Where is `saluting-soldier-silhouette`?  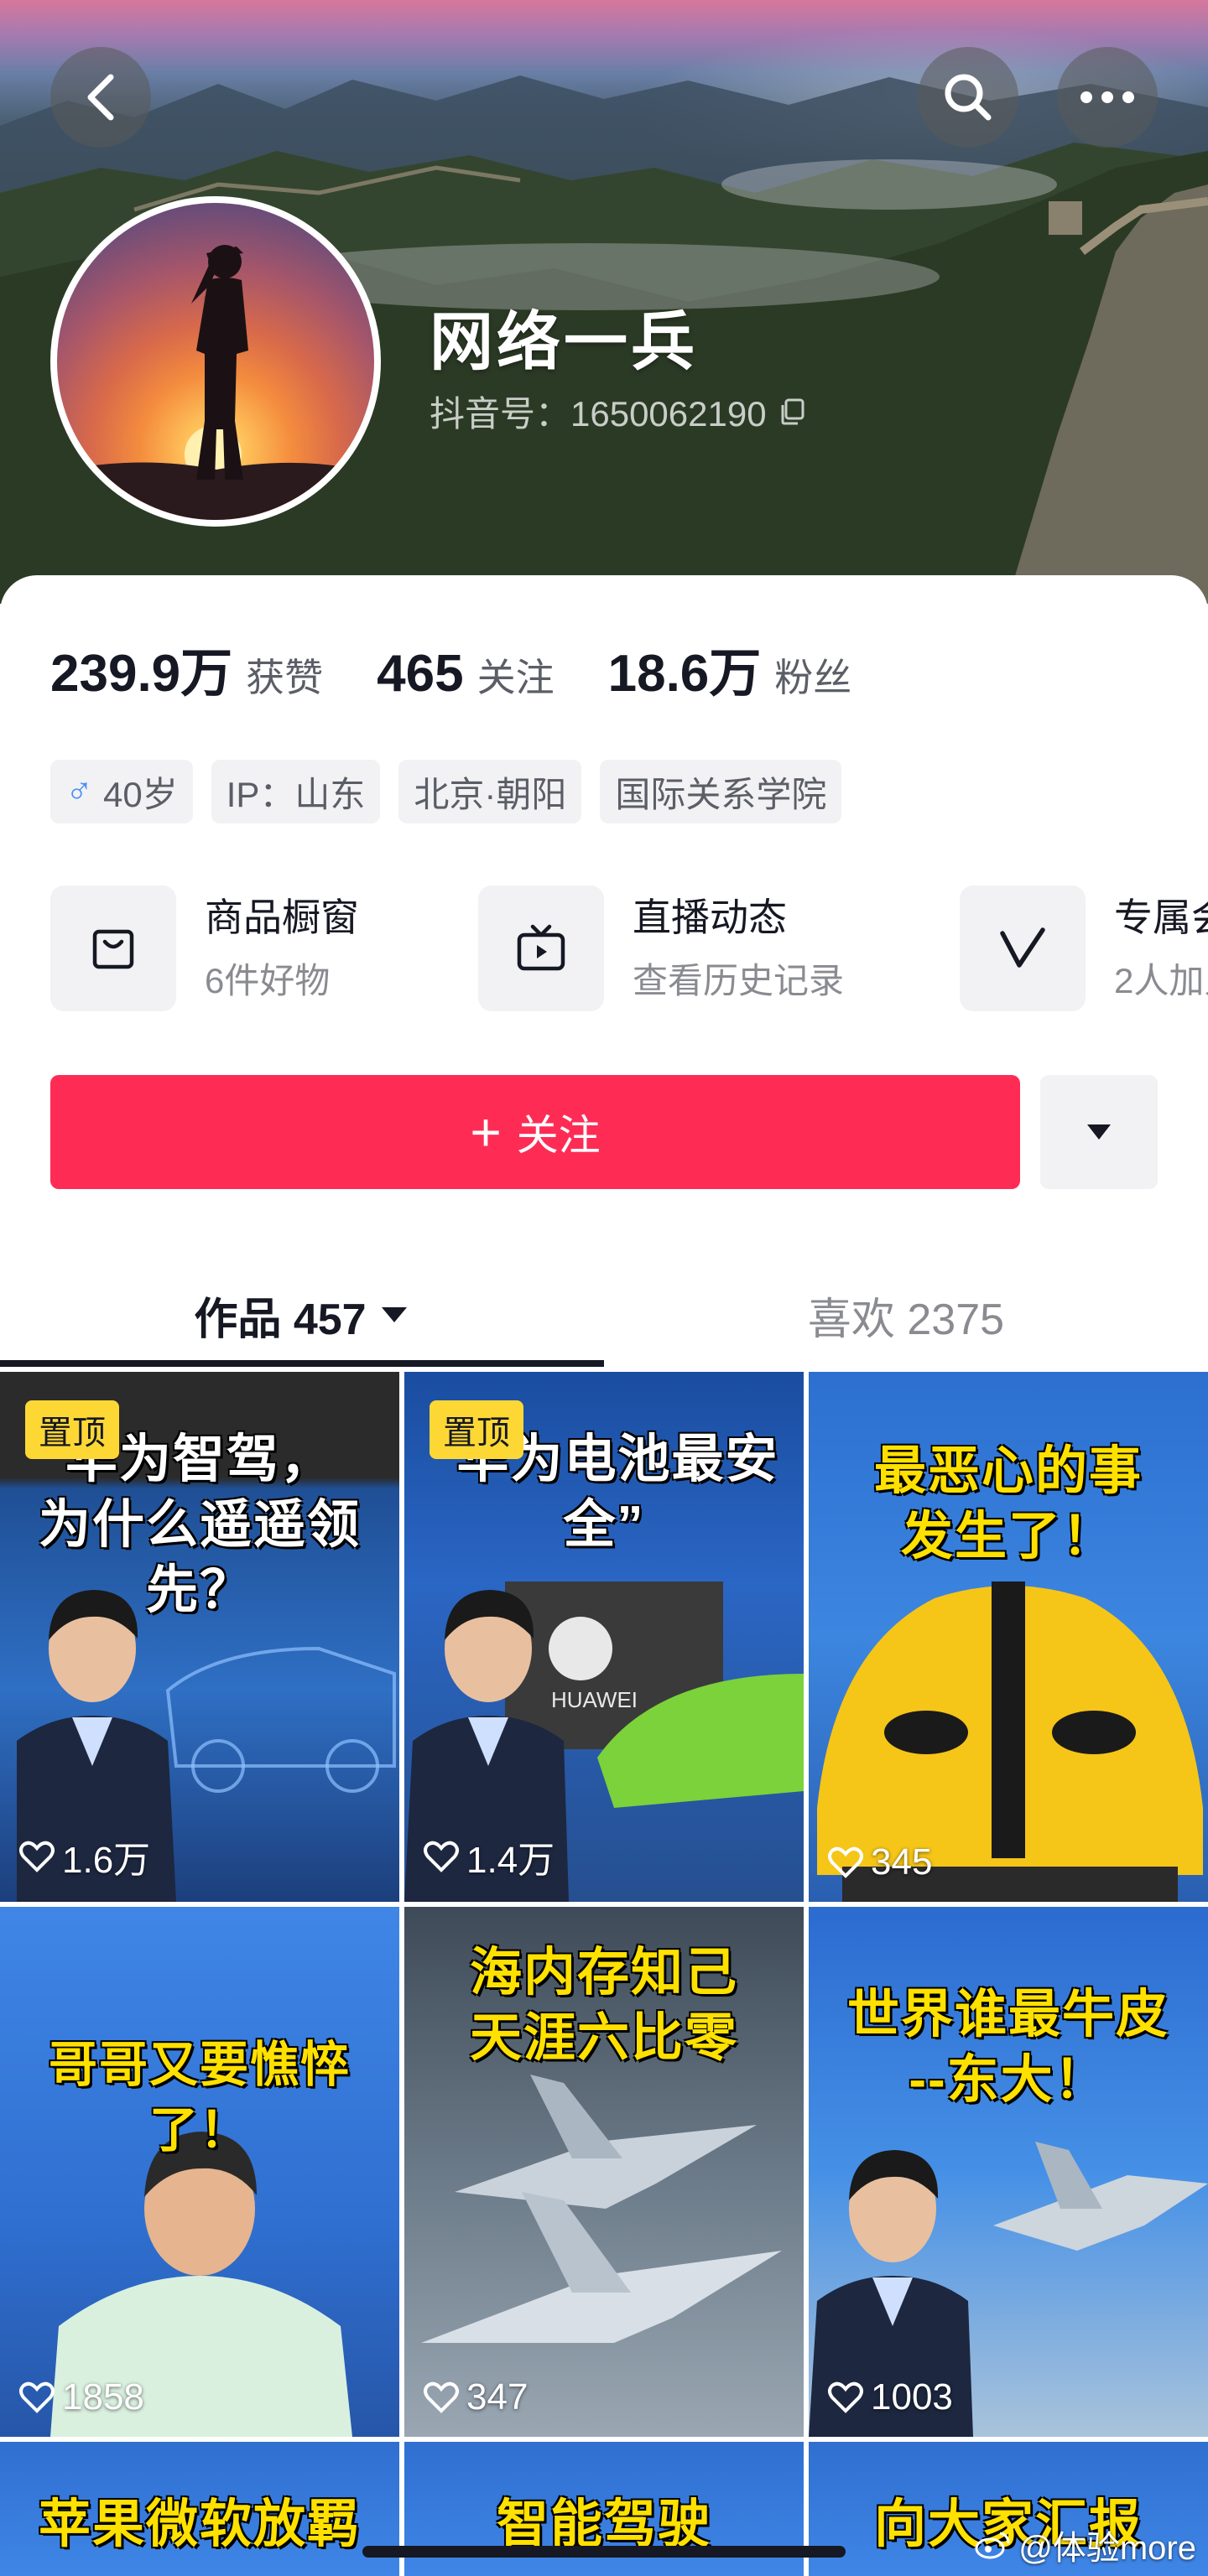
saluting-soldier-silhouette is located at coordinates (216, 382).